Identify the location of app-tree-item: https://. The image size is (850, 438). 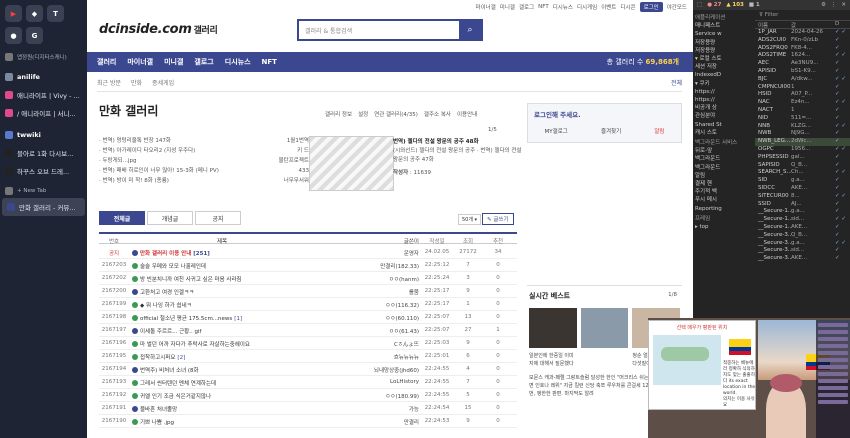
(725, 100).